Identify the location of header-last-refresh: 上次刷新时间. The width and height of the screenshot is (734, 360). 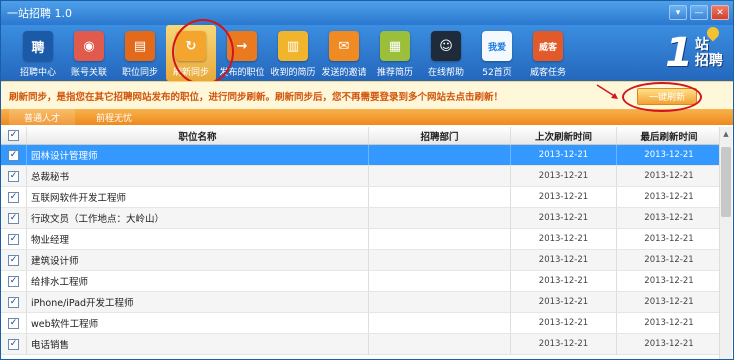
(564, 135).